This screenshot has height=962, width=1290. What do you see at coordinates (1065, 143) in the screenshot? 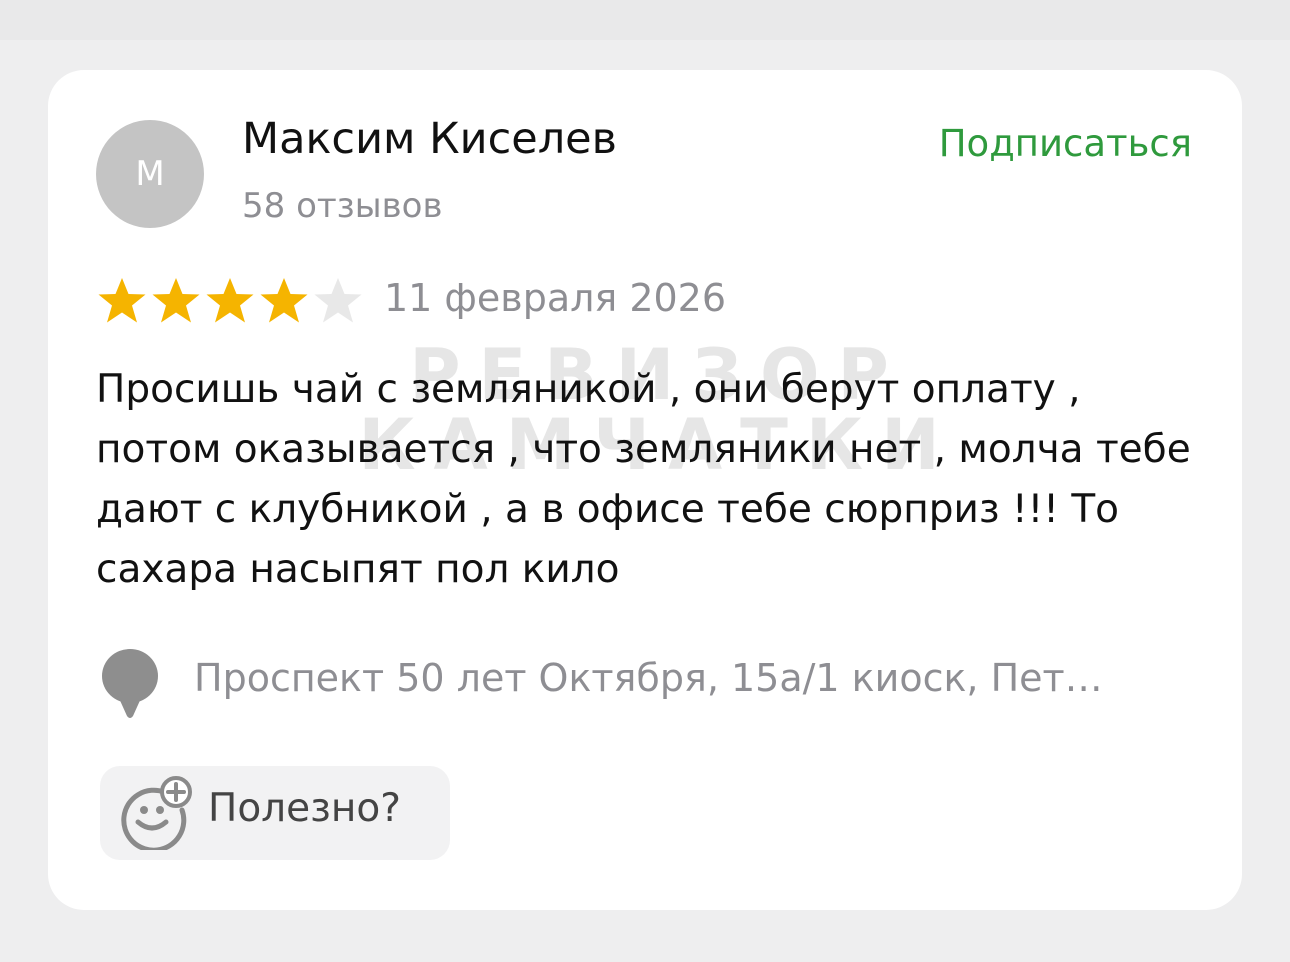
I see `subscribe-button: Подписаться` at bounding box center [1065, 143].